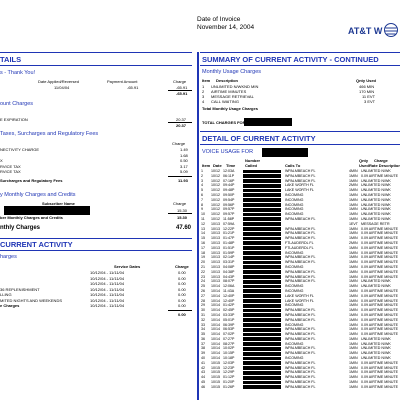 Image resolution: width=400 pixels, height=400 pixels. What do you see at coordinates (203, 286) in the screenshot?
I see `call-item: 25` at bounding box center [203, 286].